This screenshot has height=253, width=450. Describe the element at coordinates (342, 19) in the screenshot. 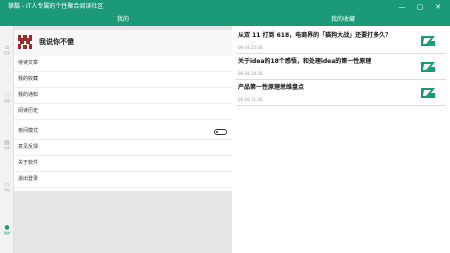

I see `favorites-panel-title: 我的收藏` at that location.